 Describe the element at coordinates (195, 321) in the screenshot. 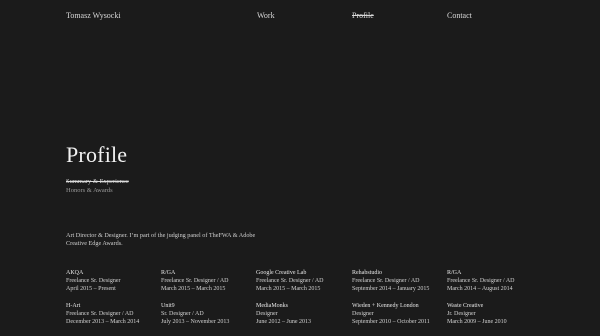

I see `experience-dates: July 2013 – November 2013` at that location.